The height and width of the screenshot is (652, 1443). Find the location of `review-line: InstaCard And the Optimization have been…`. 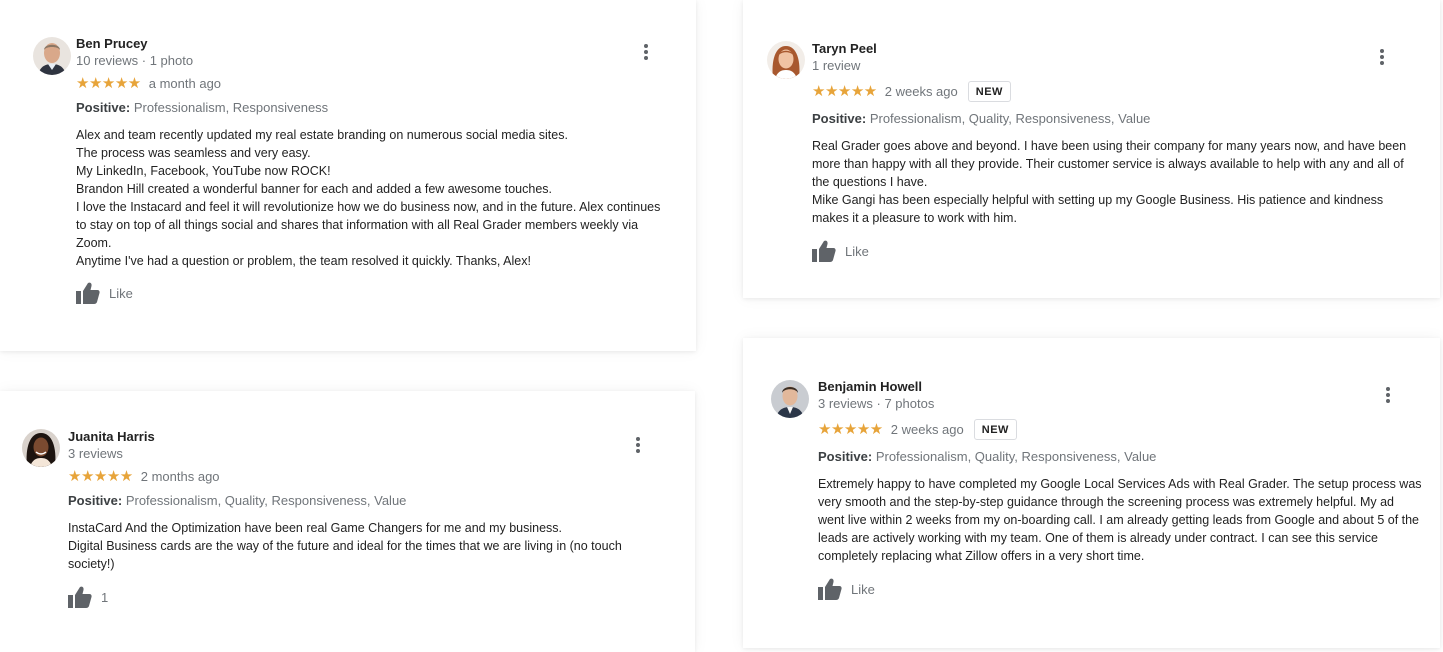

review-line: InstaCard And the Optimization have been… is located at coordinates (315, 528).